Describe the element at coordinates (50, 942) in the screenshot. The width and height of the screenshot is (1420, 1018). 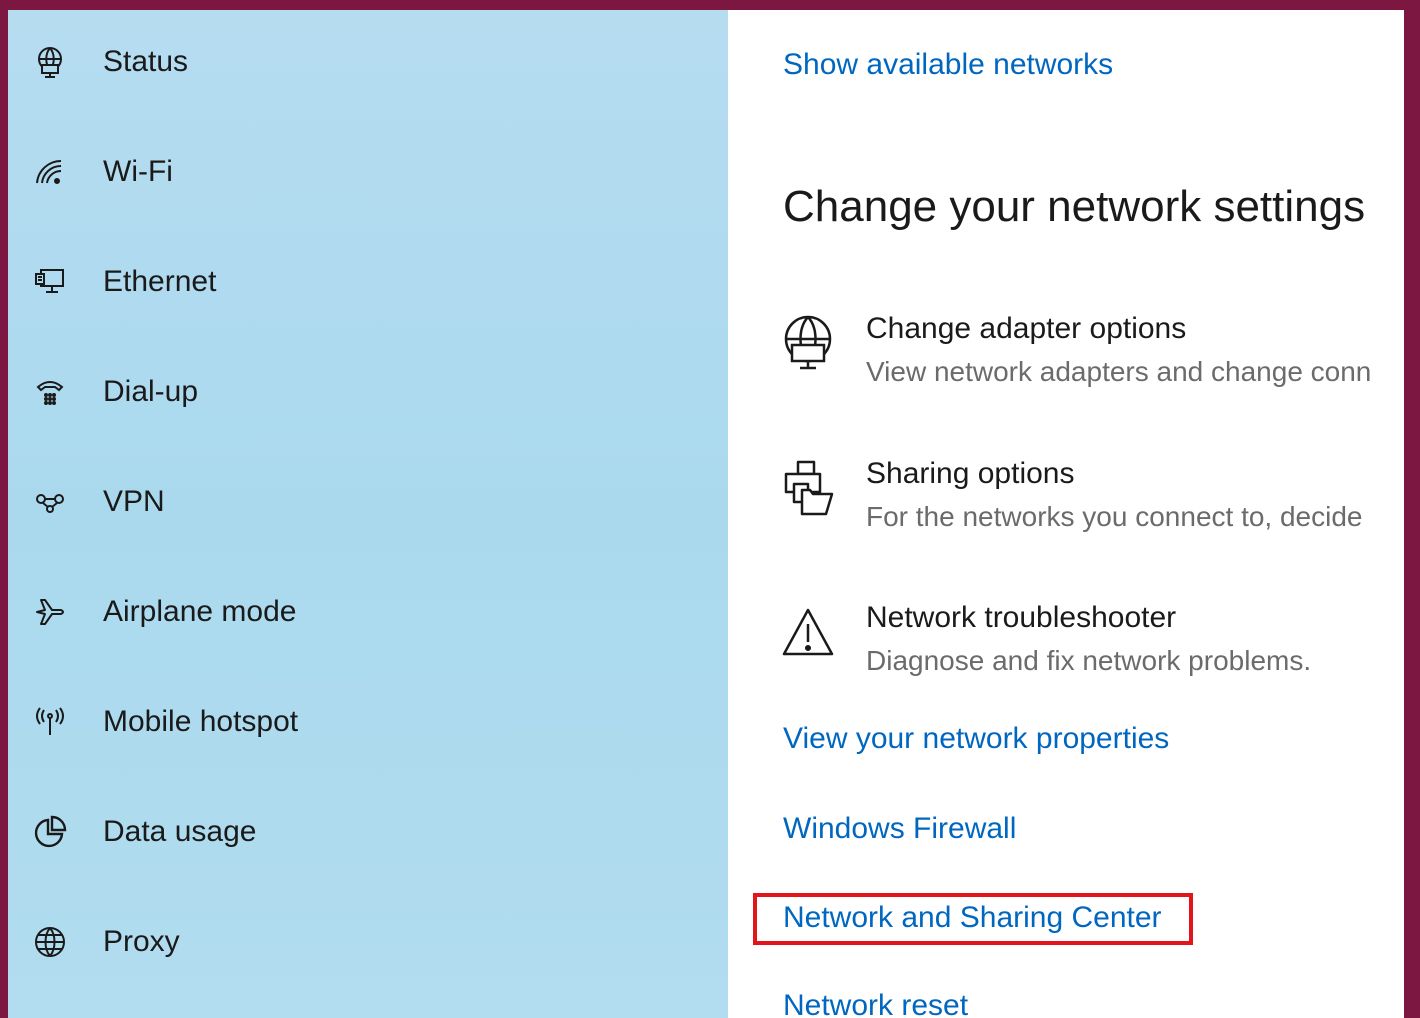
I see `globe-icon` at that location.